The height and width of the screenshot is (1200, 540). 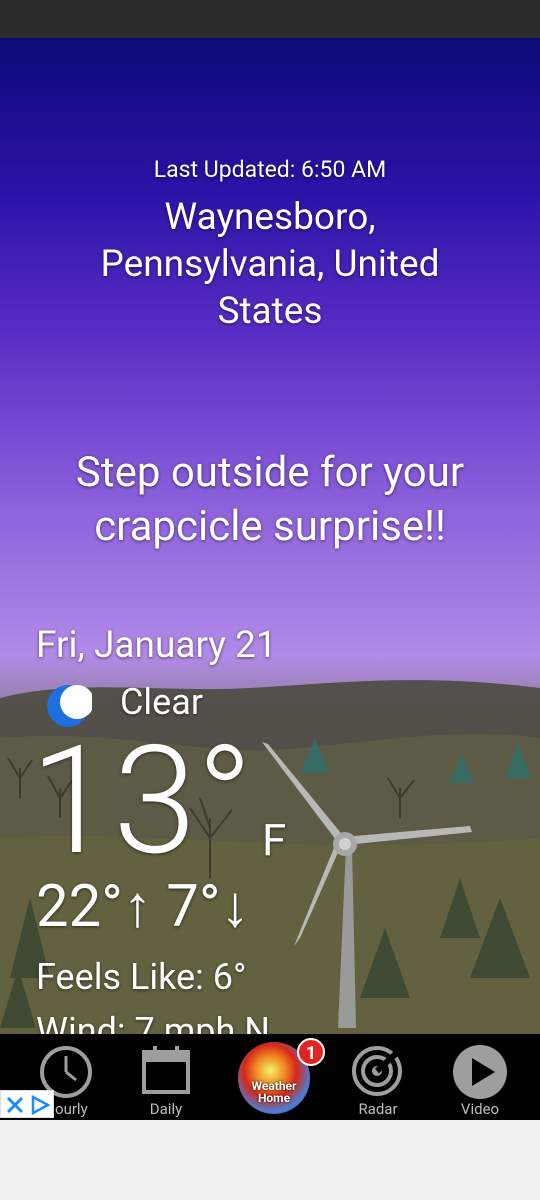 I want to click on nav-weather-home-label: Weather Home, so click(x=274, y=1092).